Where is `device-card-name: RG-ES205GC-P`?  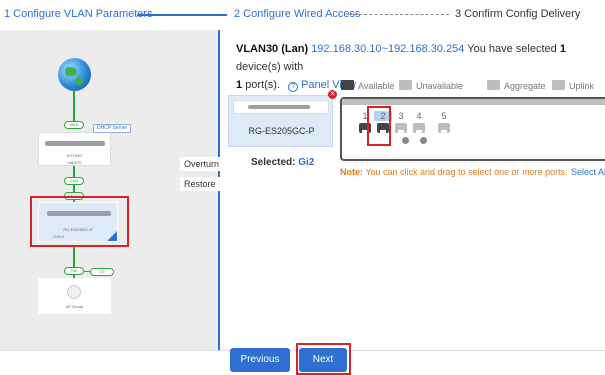
device-card-name: RG-ES205GC-P is located at coordinates (281, 131).